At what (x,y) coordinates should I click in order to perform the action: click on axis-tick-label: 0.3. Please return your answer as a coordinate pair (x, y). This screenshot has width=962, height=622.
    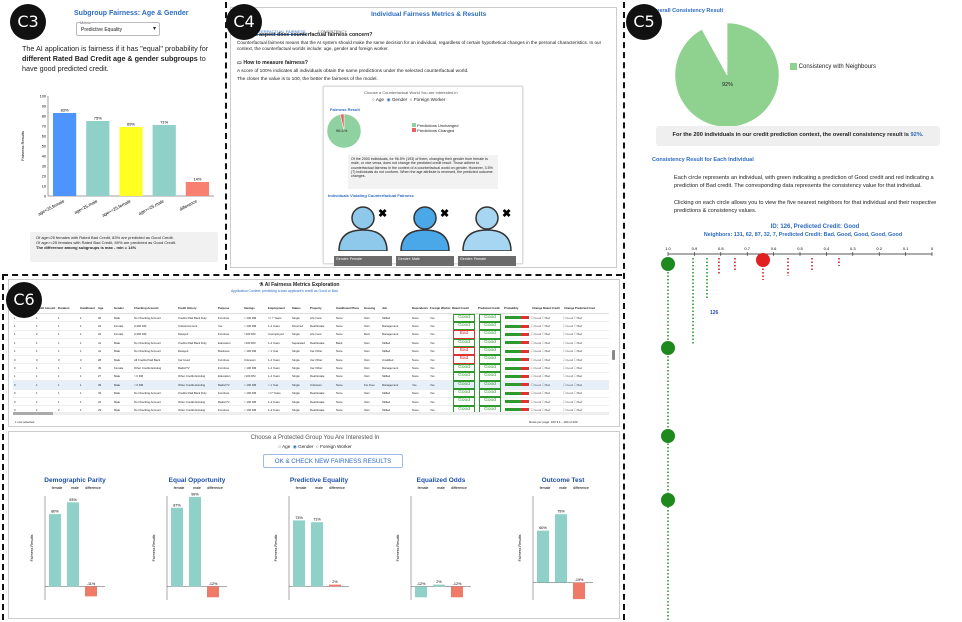
    Looking at the image, I should click on (853, 248).